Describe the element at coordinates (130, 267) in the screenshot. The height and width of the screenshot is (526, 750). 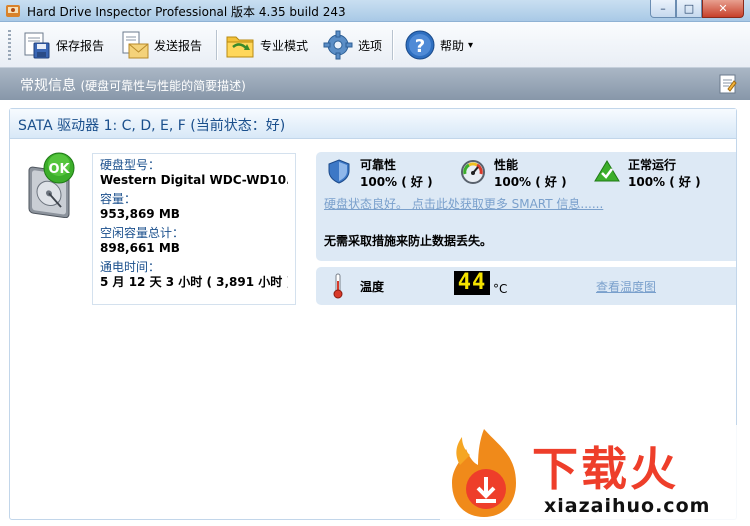
I see `power-on-label: 通电时间：` at that location.